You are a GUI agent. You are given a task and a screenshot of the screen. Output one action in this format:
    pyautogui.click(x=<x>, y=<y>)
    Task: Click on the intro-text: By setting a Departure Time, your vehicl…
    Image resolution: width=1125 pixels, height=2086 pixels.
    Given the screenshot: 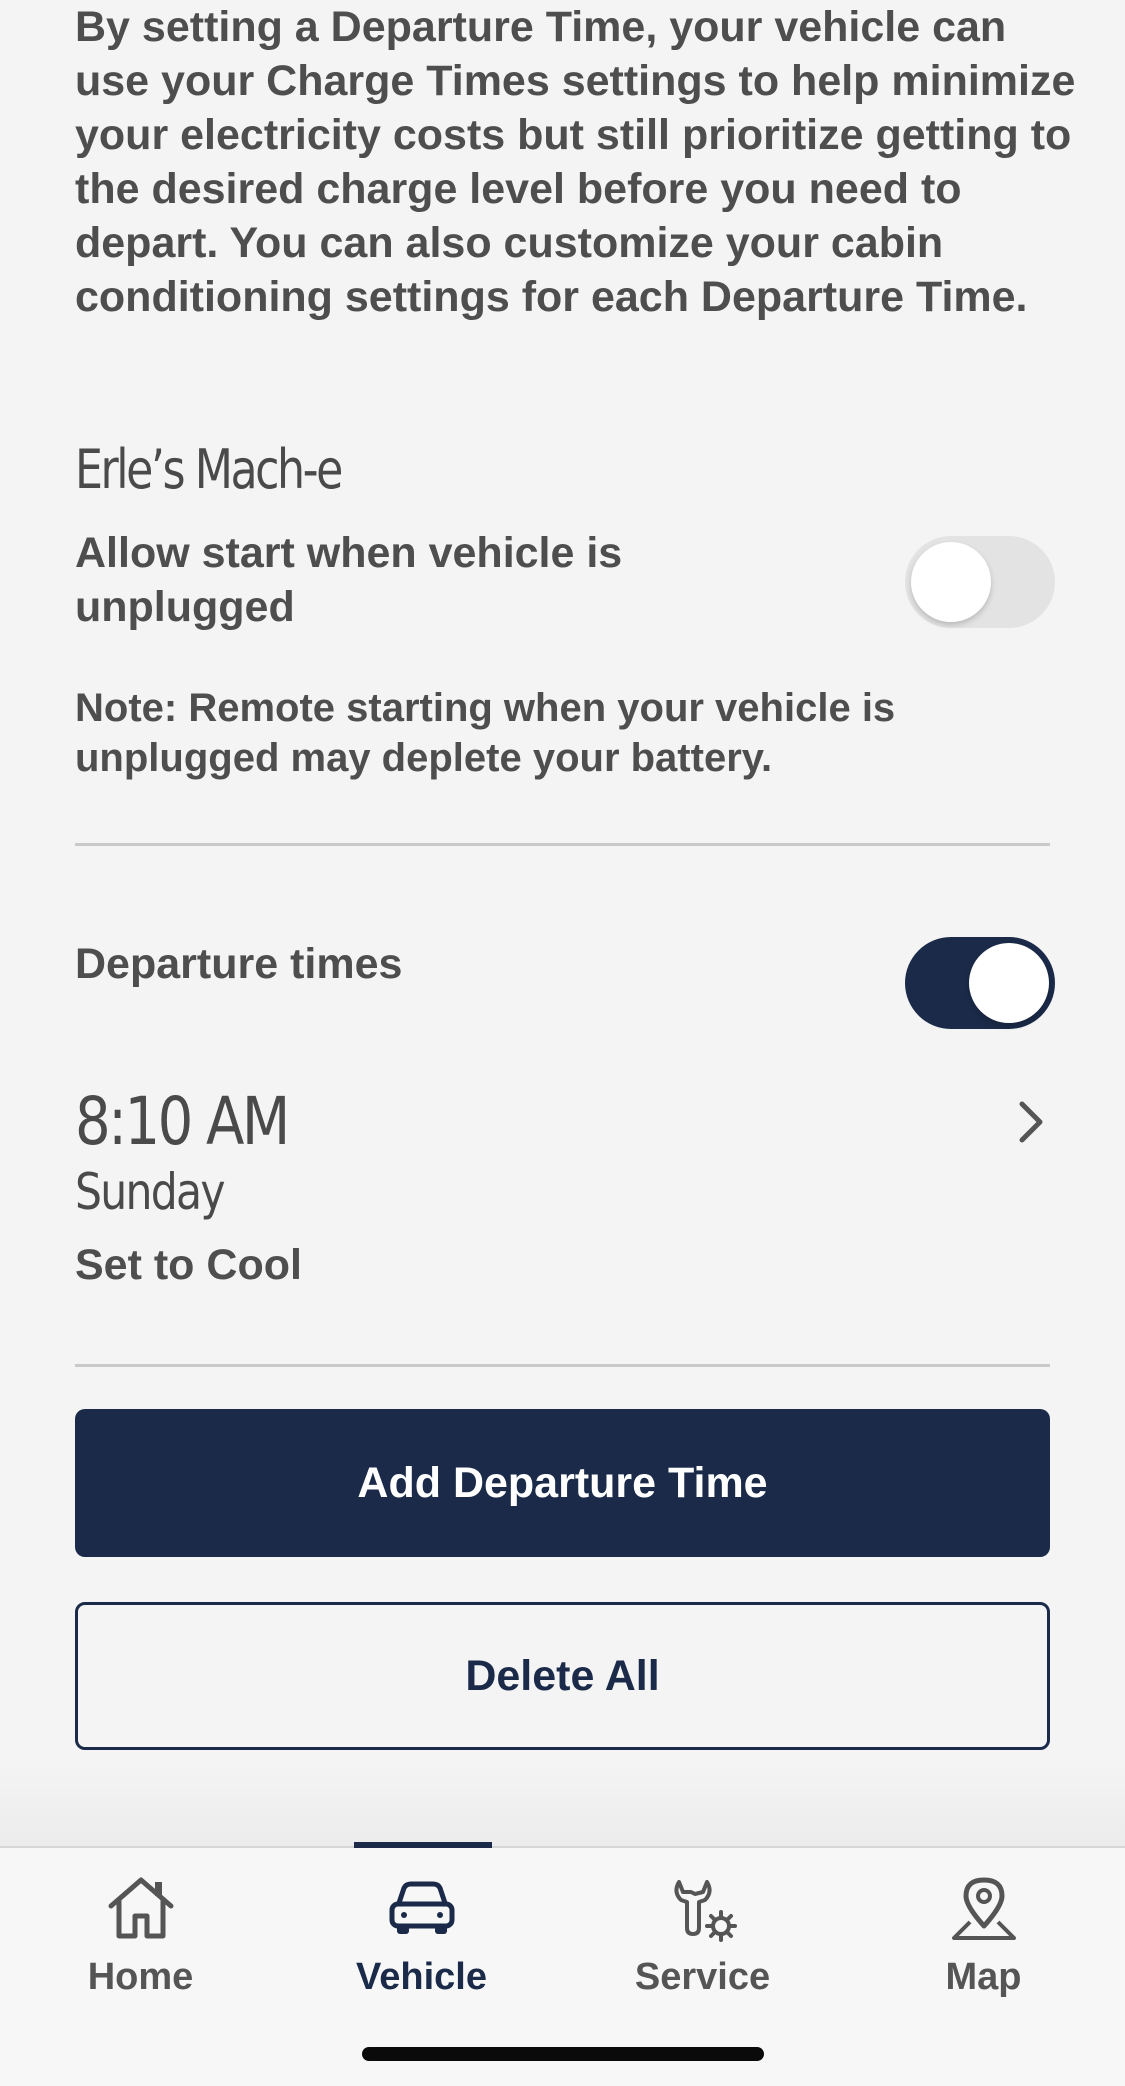 What is the action you would take?
    pyautogui.click(x=575, y=162)
    